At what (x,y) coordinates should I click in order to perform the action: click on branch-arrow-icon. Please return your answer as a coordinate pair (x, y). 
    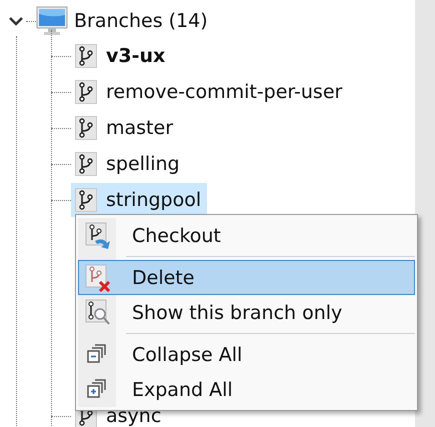
    Looking at the image, I should click on (98, 236).